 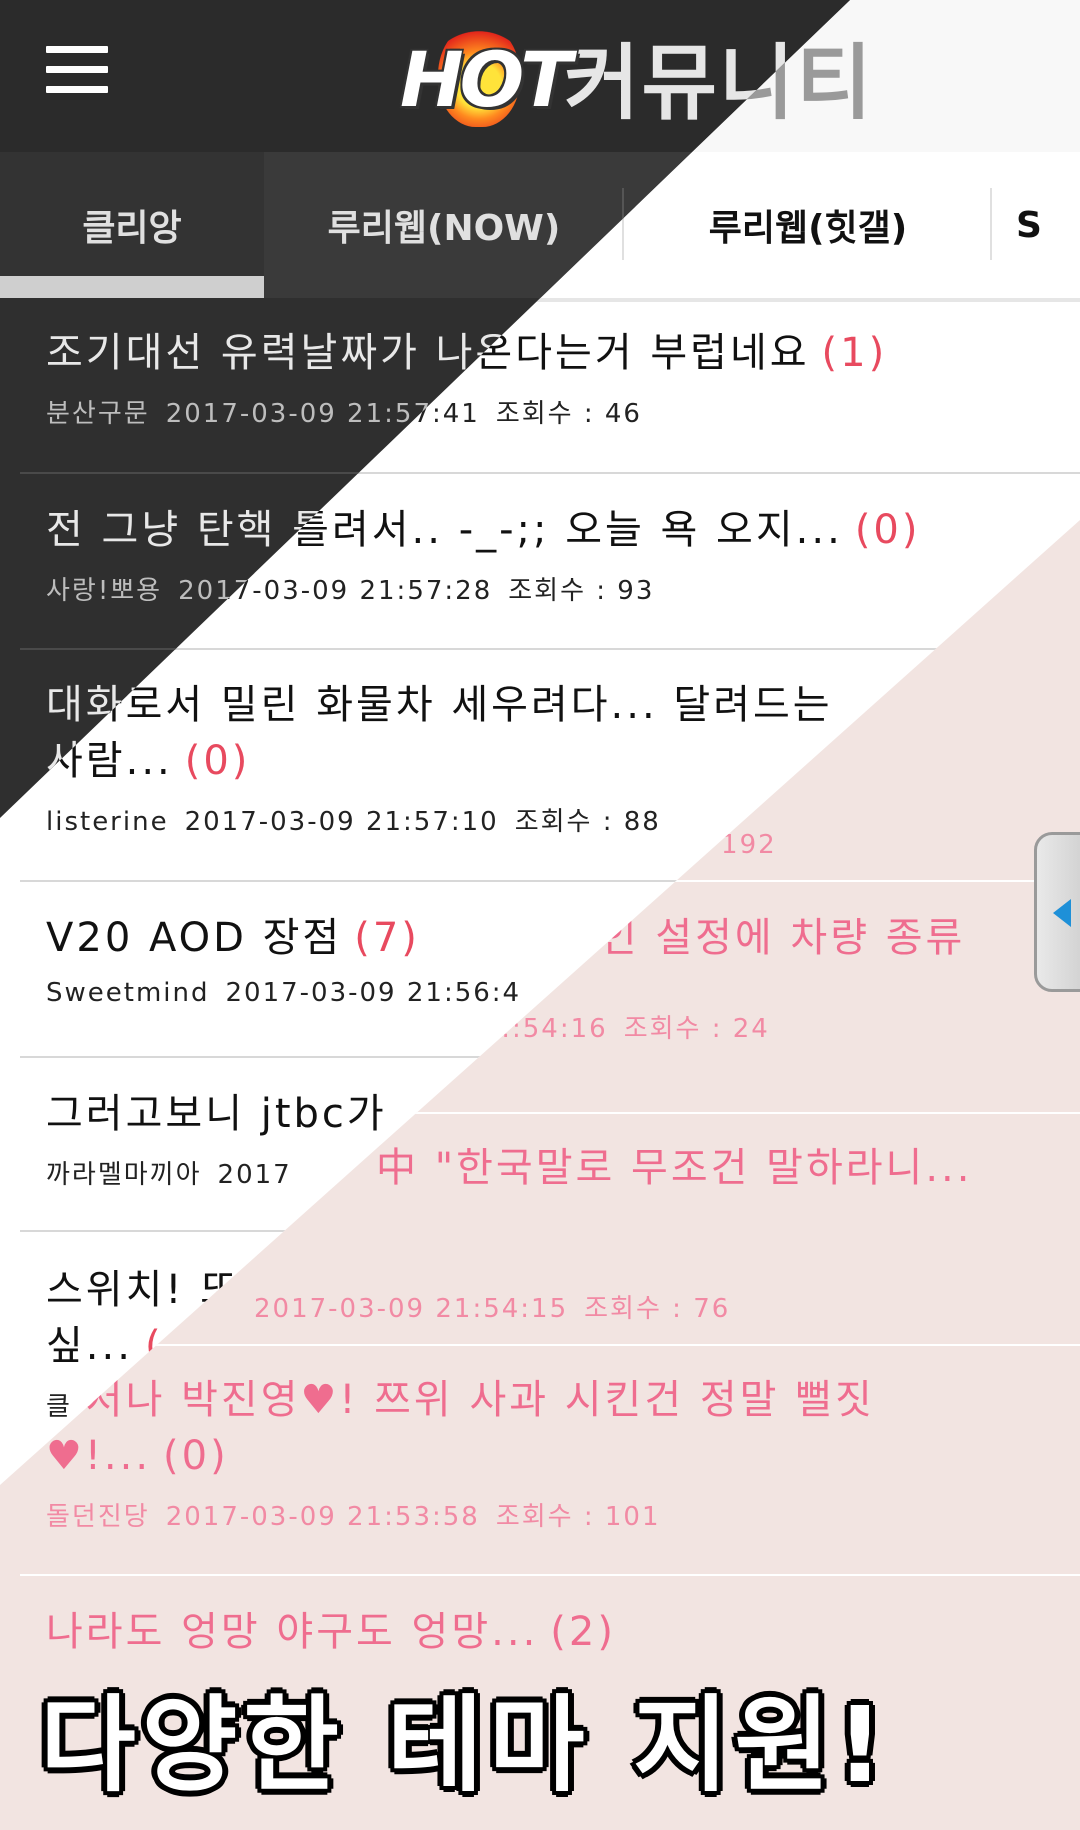 What do you see at coordinates (540, 1632) in the screenshot?
I see `list-item: 나라도 엉망 야구도 엉망... (2)` at bounding box center [540, 1632].